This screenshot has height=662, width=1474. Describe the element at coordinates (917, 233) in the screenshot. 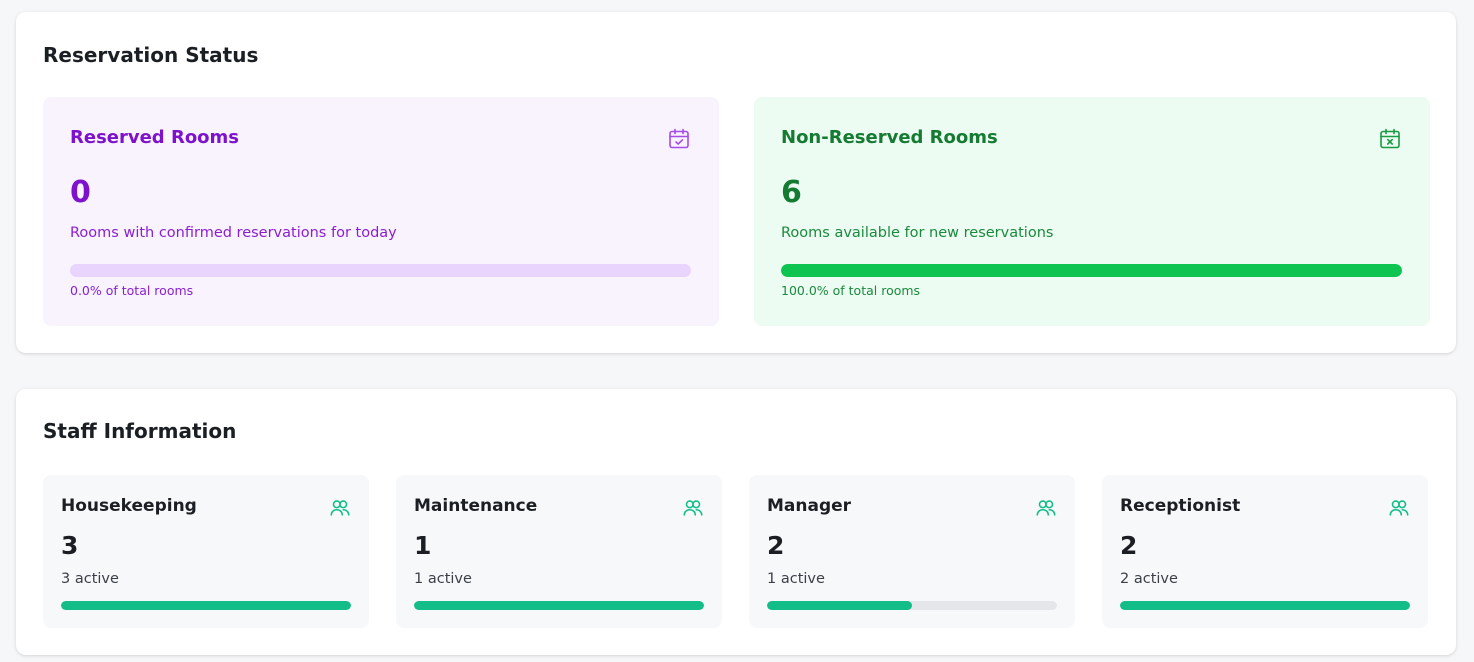

I see `non-reserved-rooms-description: Rooms available for new reservations` at that location.